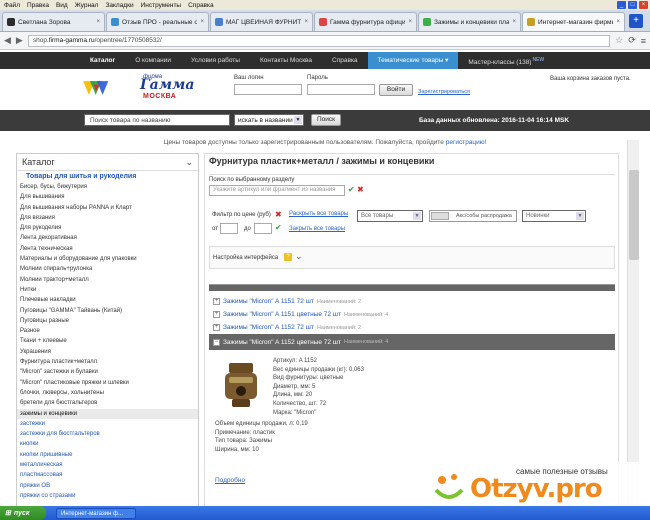 This screenshot has height=520, width=650. What do you see at coordinates (261, 21) in the screenshot?
I see `tab-3: МАГ ЦВЕЙНАЯ ФУРНИТУР...×` at bounding box center [261, 21].